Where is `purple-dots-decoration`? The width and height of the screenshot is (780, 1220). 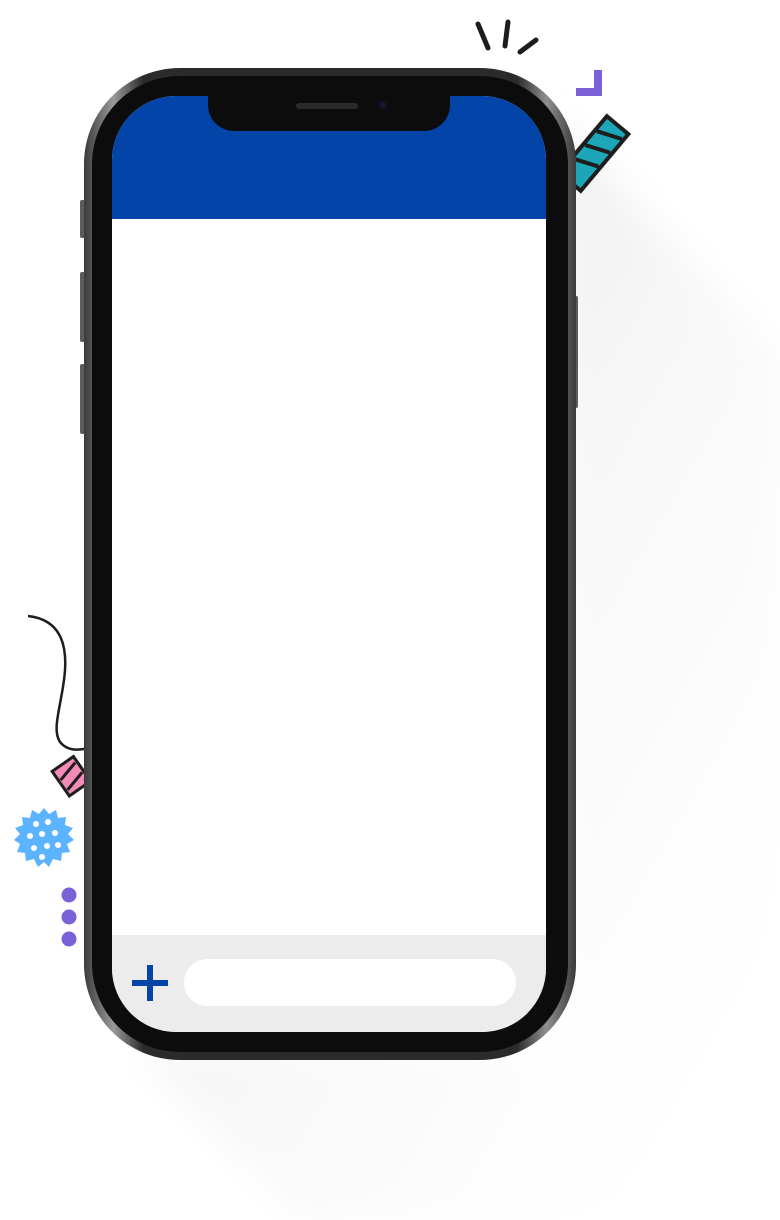
purple-dots-decoration is located at coordinates (69, 917).